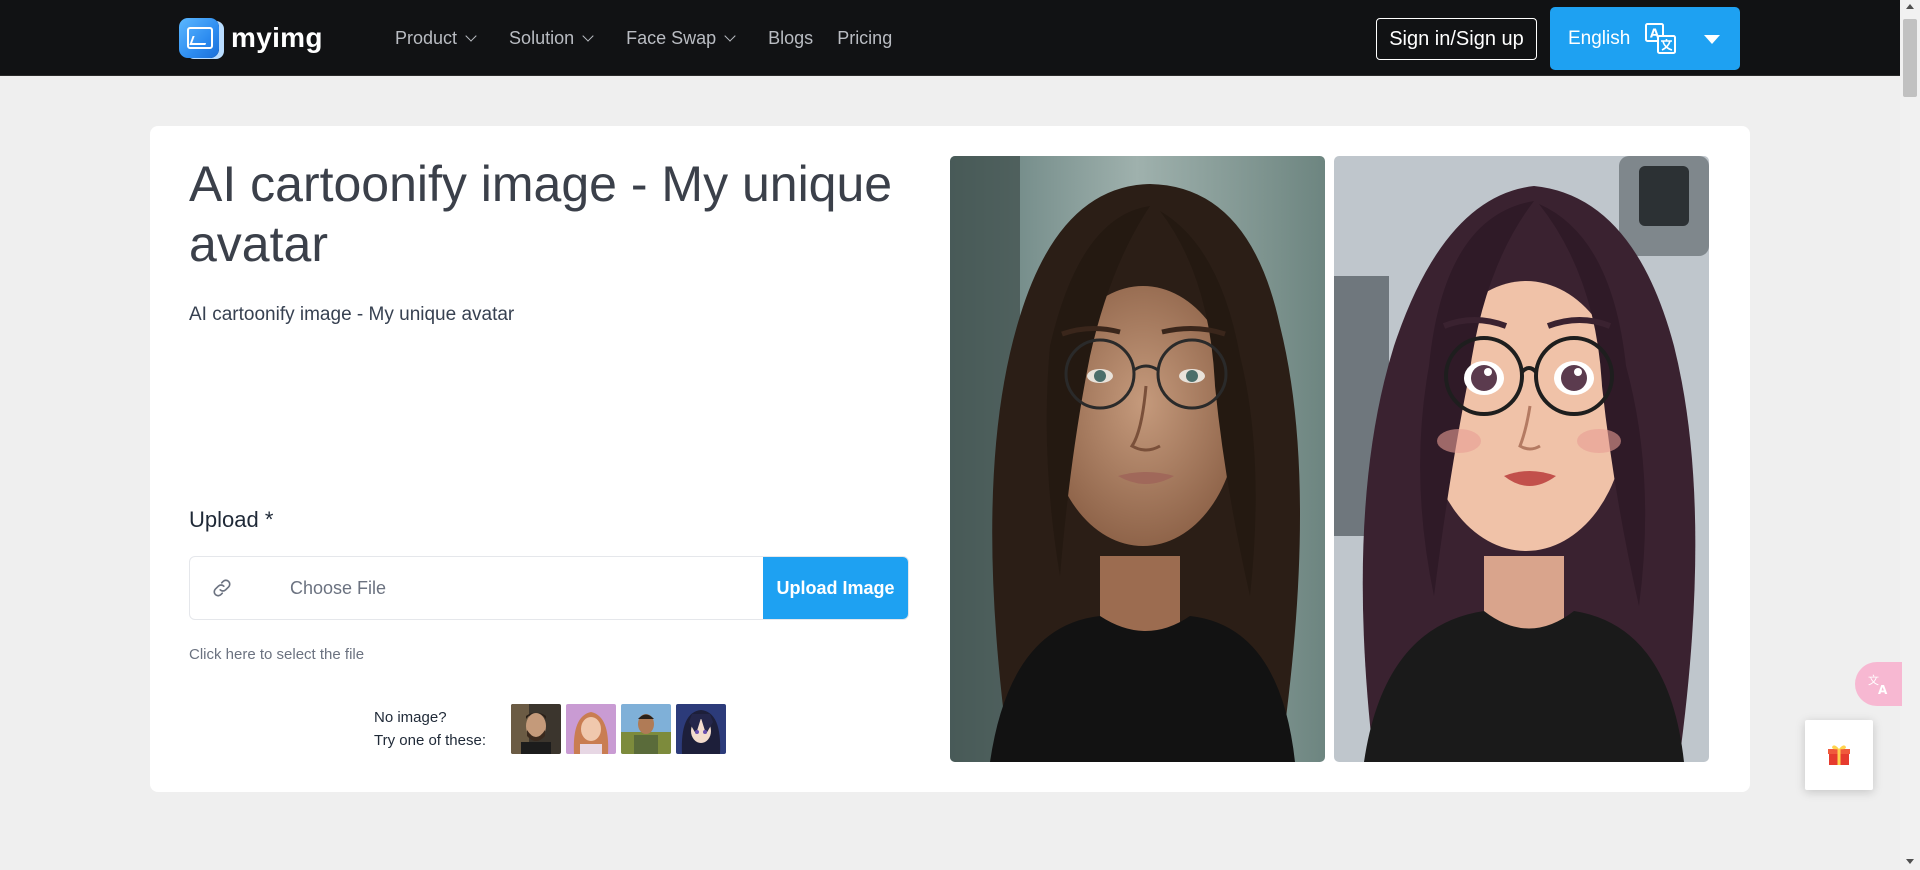  I want to click on sample-thumbnail-anime, so click(701, 729).